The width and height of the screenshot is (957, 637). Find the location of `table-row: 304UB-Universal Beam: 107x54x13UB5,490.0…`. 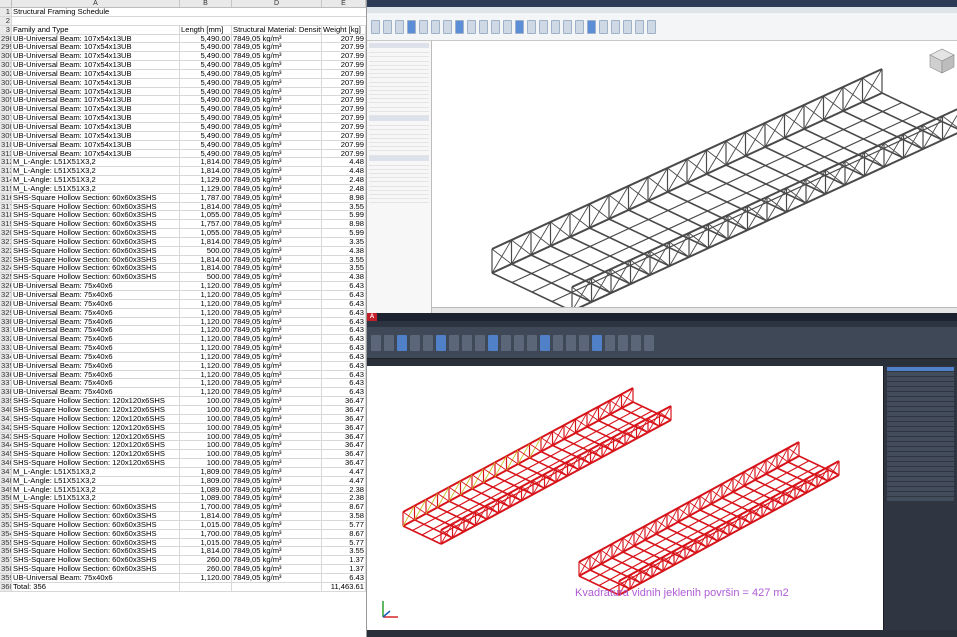

table-row: 304UB-Universal Beam: 107x54x13UB5,490.0… is located at coordinates (183, 92).